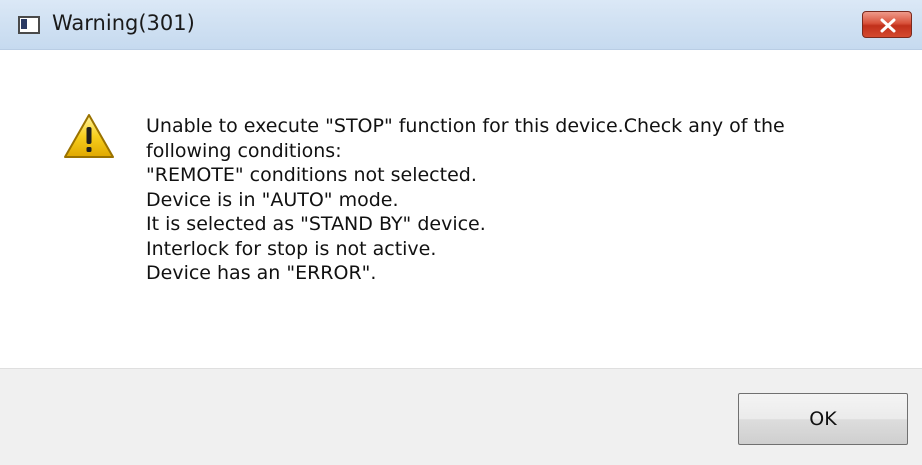  Describe the element at coordinates (123, 23) in the screenshot. I see `window-title: Warning(301)` at that location.